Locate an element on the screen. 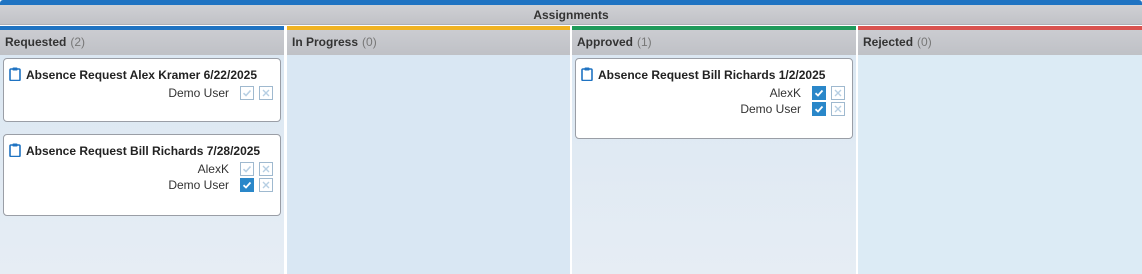 The height and width of the screenshot is (274, 1142). column-title: Rejected is located at coordinates (888, 42).